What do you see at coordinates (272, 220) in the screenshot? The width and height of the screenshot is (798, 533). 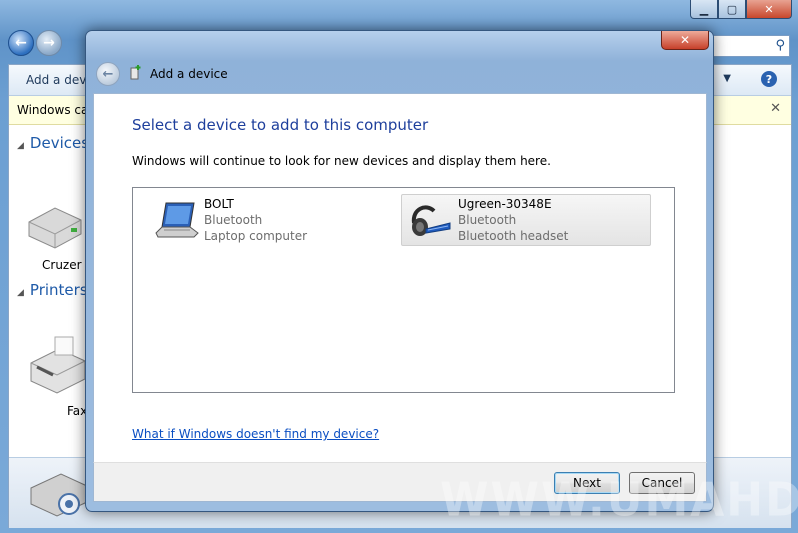 I see `list-item: BOLT Bluetooth Laptop computer` at bounding box center [272, 220].